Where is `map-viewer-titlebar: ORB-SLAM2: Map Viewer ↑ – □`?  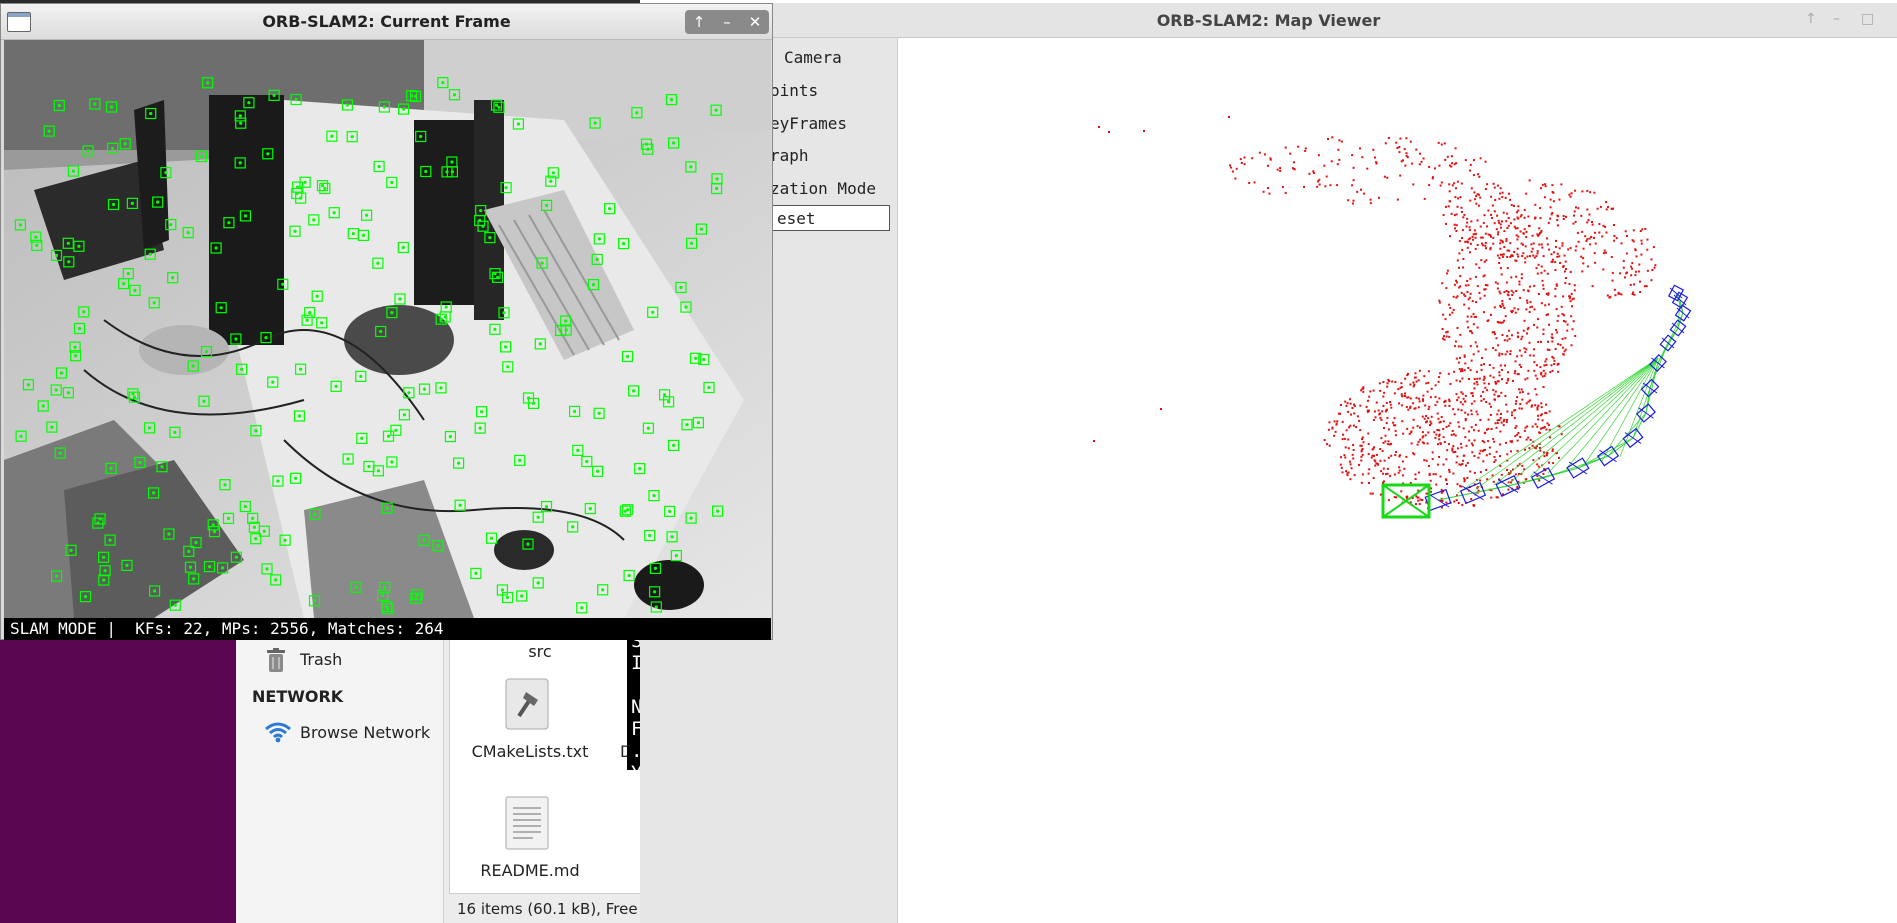
map-viewer-titlebar: ORB-SLAM2: Map Viewer ↑ – □ is located at coordinates (1268, 20).